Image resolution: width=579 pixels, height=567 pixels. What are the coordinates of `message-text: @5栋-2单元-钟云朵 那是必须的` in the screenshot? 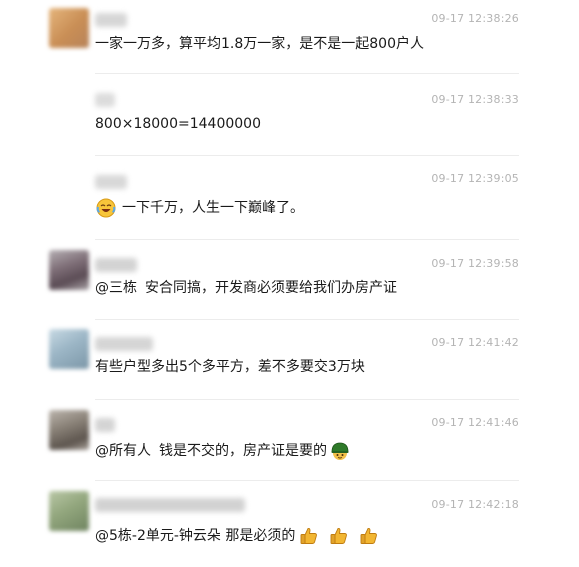 It's located at (237, 536).